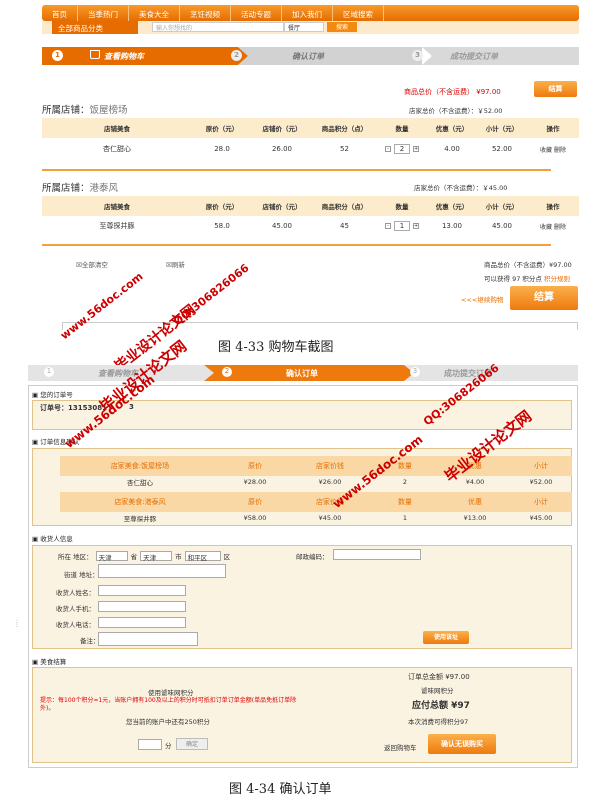 The image size is (609, 807). Describe the element at coordinates (358, 13) in the screenshot. I see `nav-area-search: 区域搜索` at that location.